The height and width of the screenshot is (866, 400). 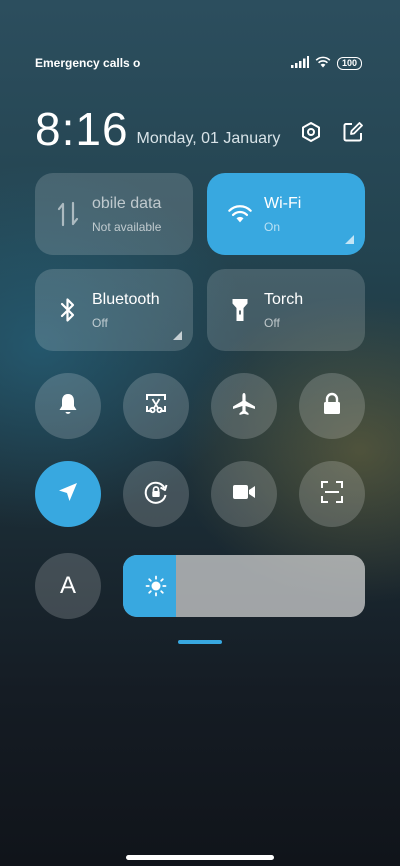 I want to click on clock-header: 8:16 Monday, 01 January, so click(x=200, y=126).